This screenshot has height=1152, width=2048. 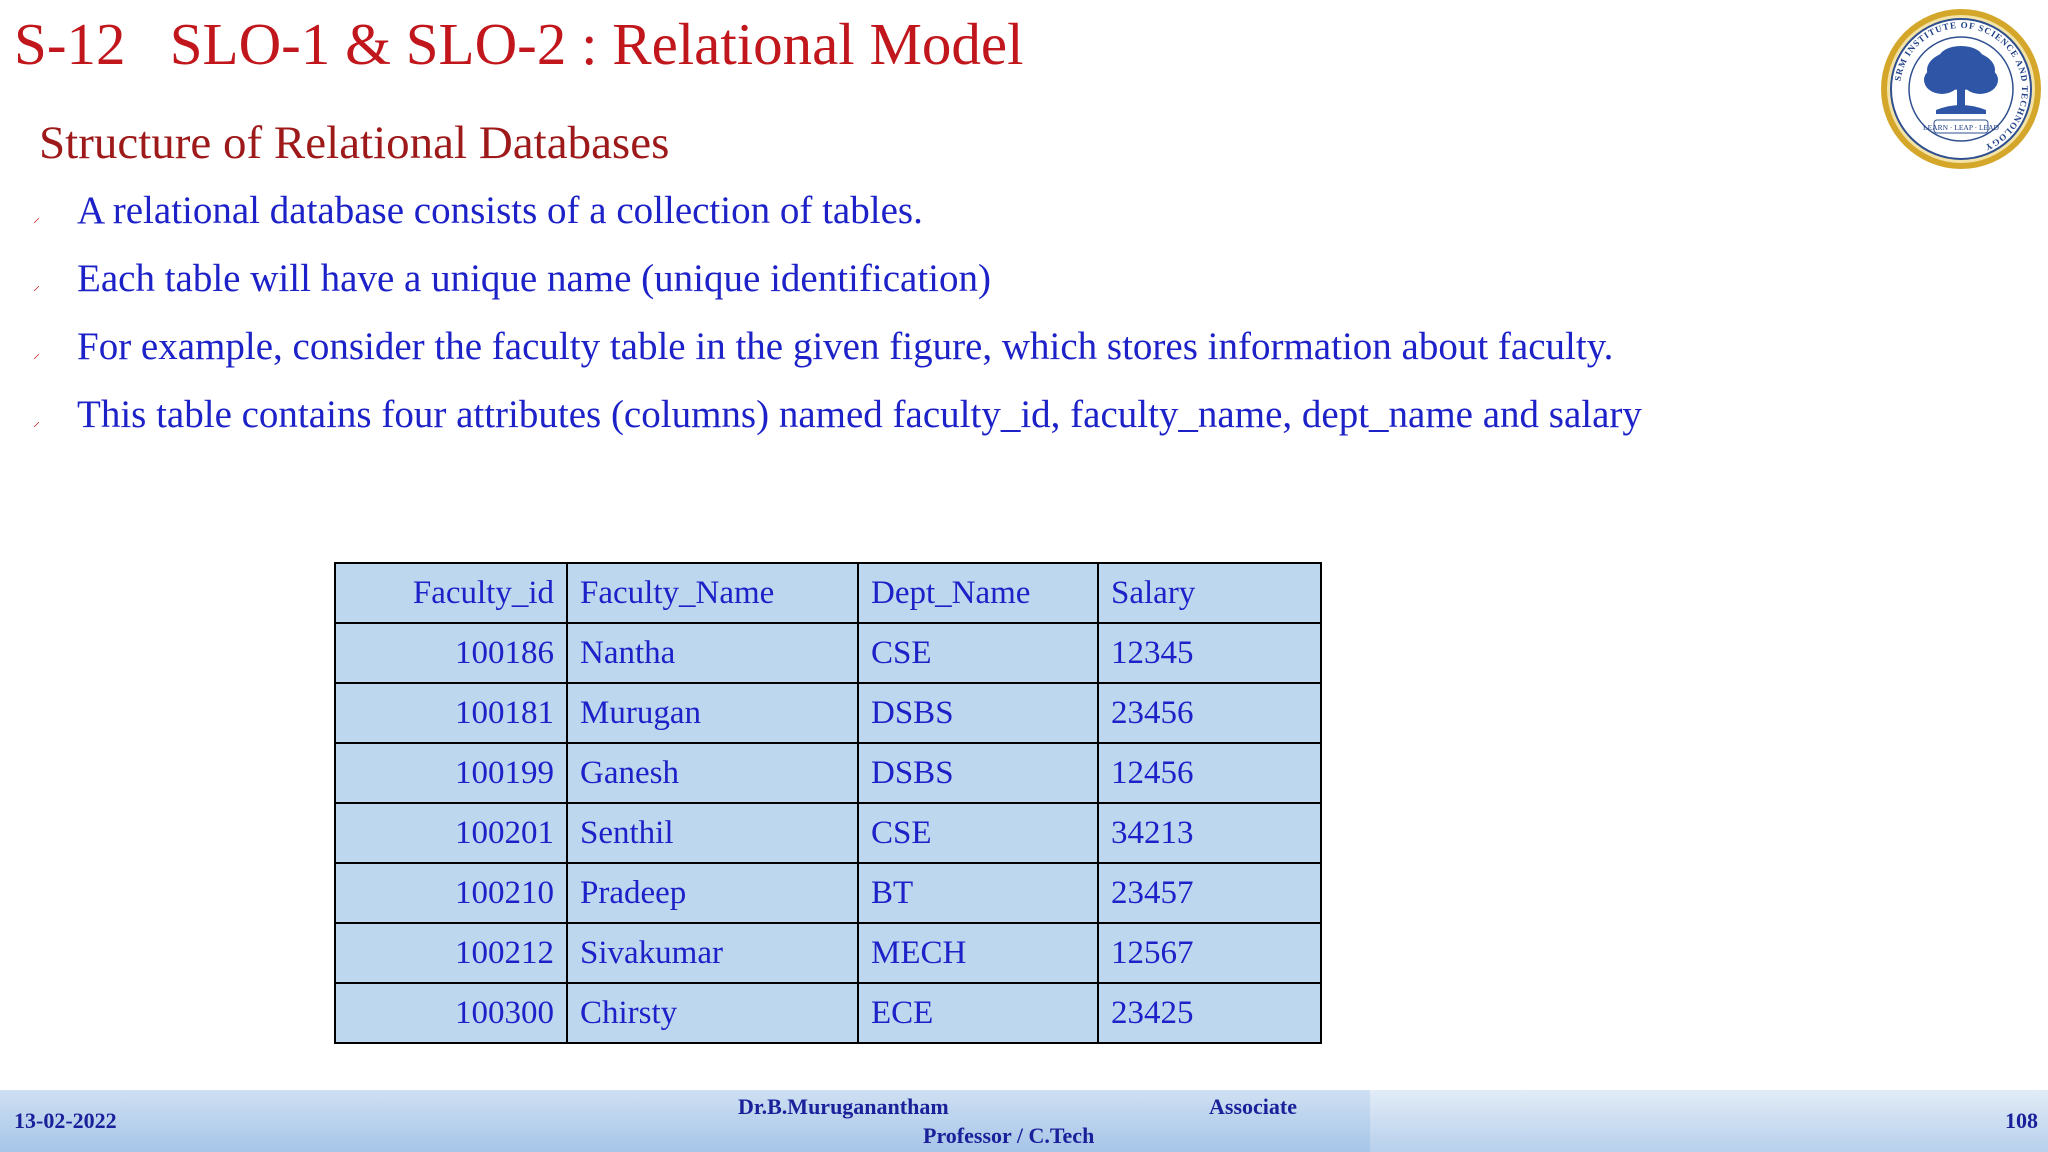 What do you see at coordinates (712, 1013) in the screenshot?
I see `cell-faculty-name: Chirsty` at bounding box center [712, 1013].